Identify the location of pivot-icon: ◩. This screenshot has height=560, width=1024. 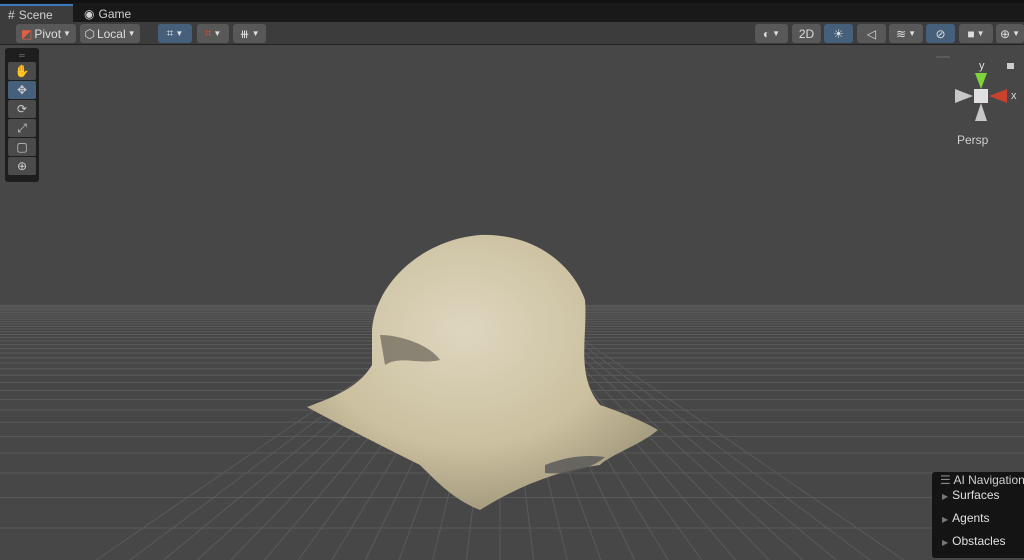
(27, 33).